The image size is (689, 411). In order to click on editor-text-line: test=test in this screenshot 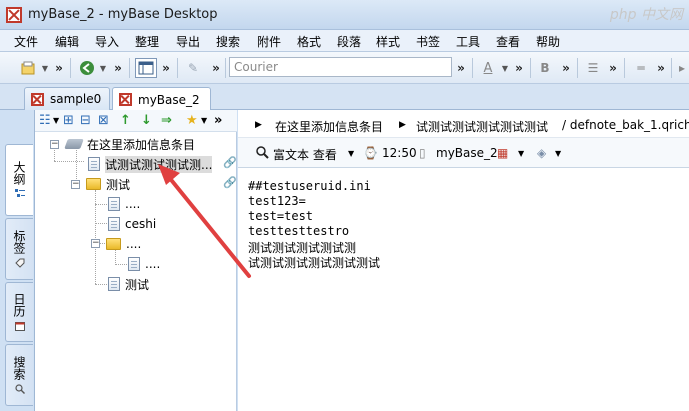, I will do `click(280, 216)`.